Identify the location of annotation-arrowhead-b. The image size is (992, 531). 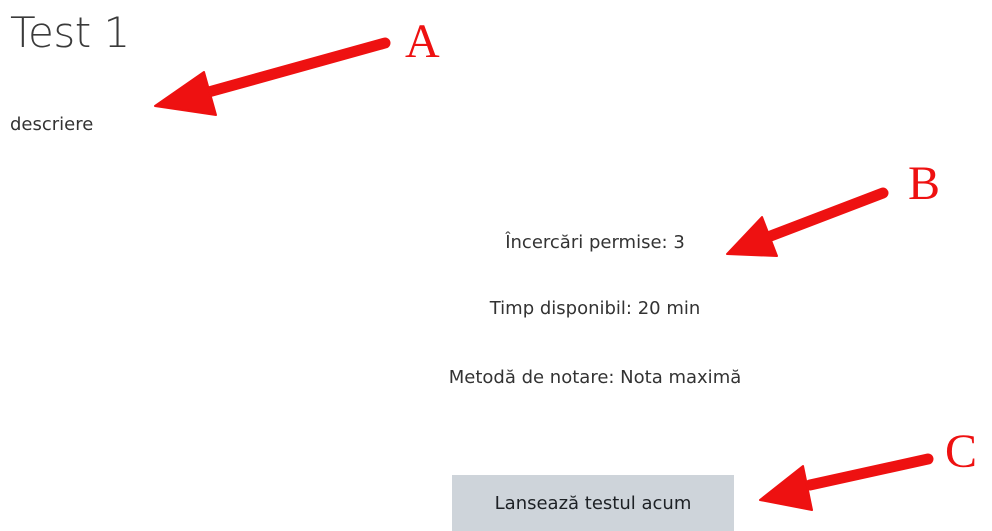
(752, 236).